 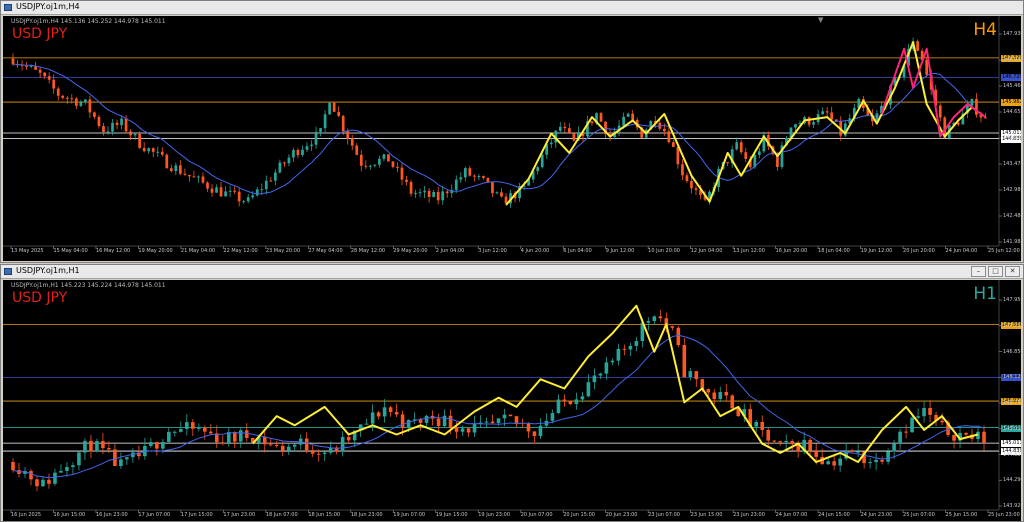 I want to click on time-axis-label: 16 May 12:00, so click(x=113, y=251).